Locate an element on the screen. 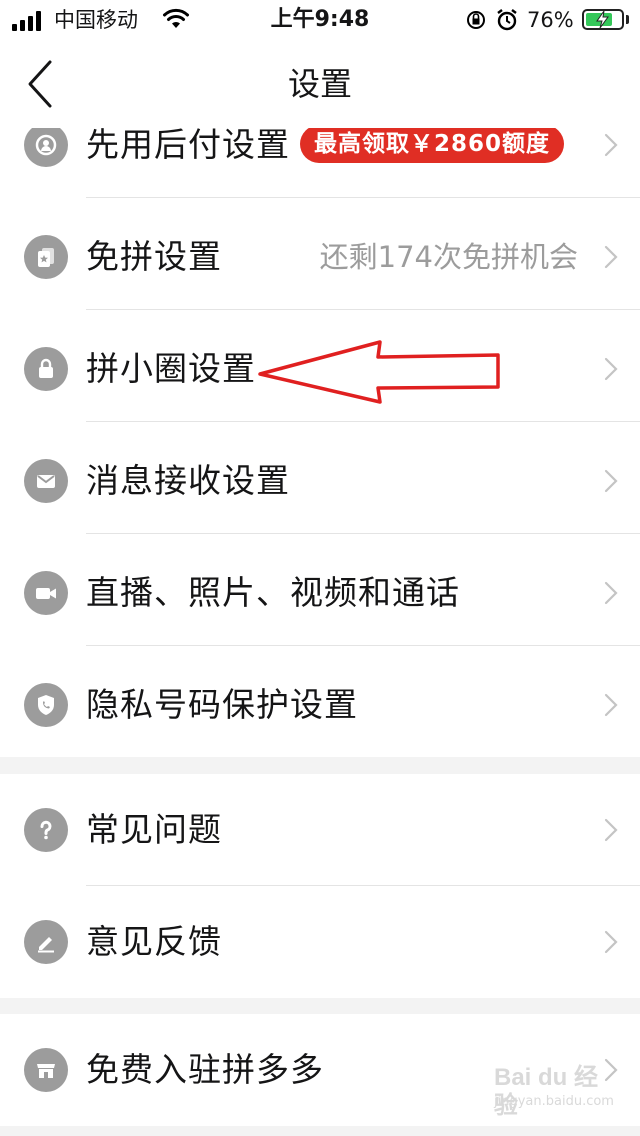 The image size is (640, 1136). nav-bar: 设置 is located at coordinates (320, 84).